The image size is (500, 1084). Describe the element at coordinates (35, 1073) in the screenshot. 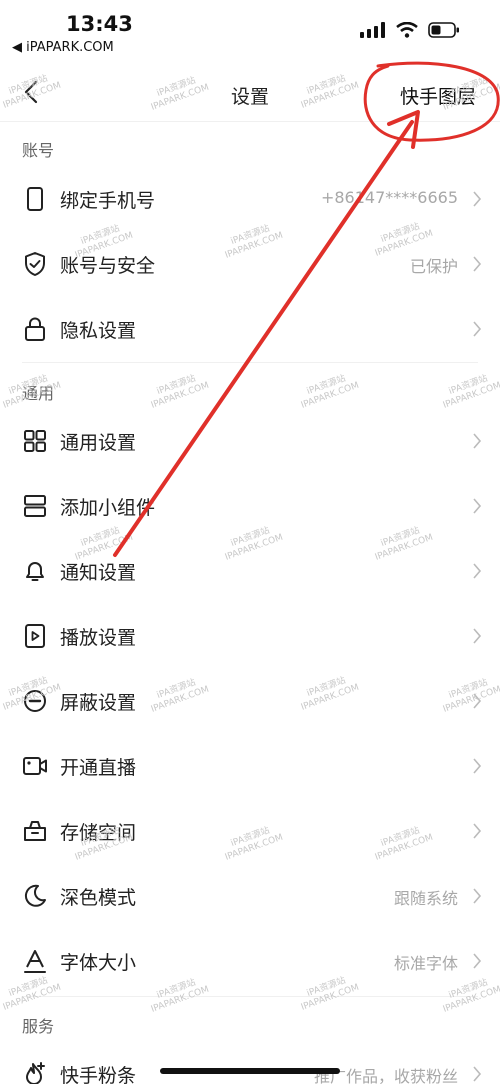

I see `fan-strip-icon` at that location.